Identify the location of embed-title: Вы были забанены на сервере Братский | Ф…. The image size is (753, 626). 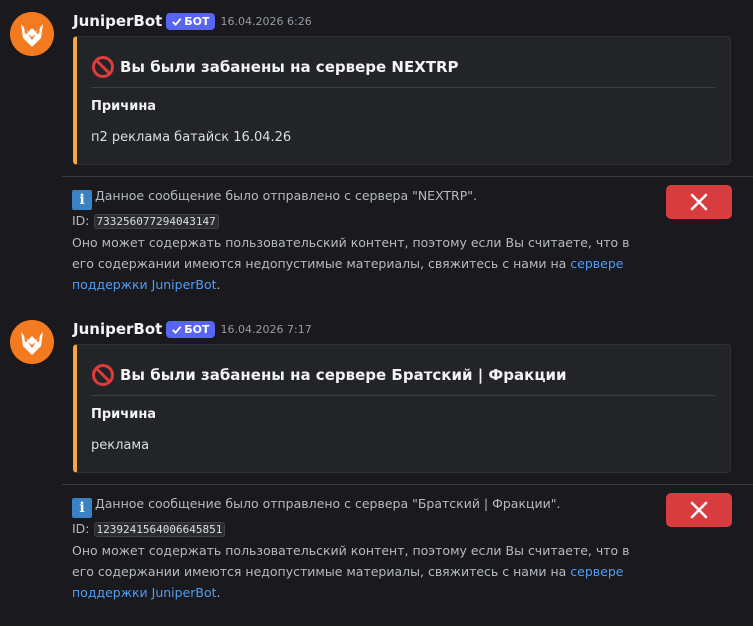
(328, 375).